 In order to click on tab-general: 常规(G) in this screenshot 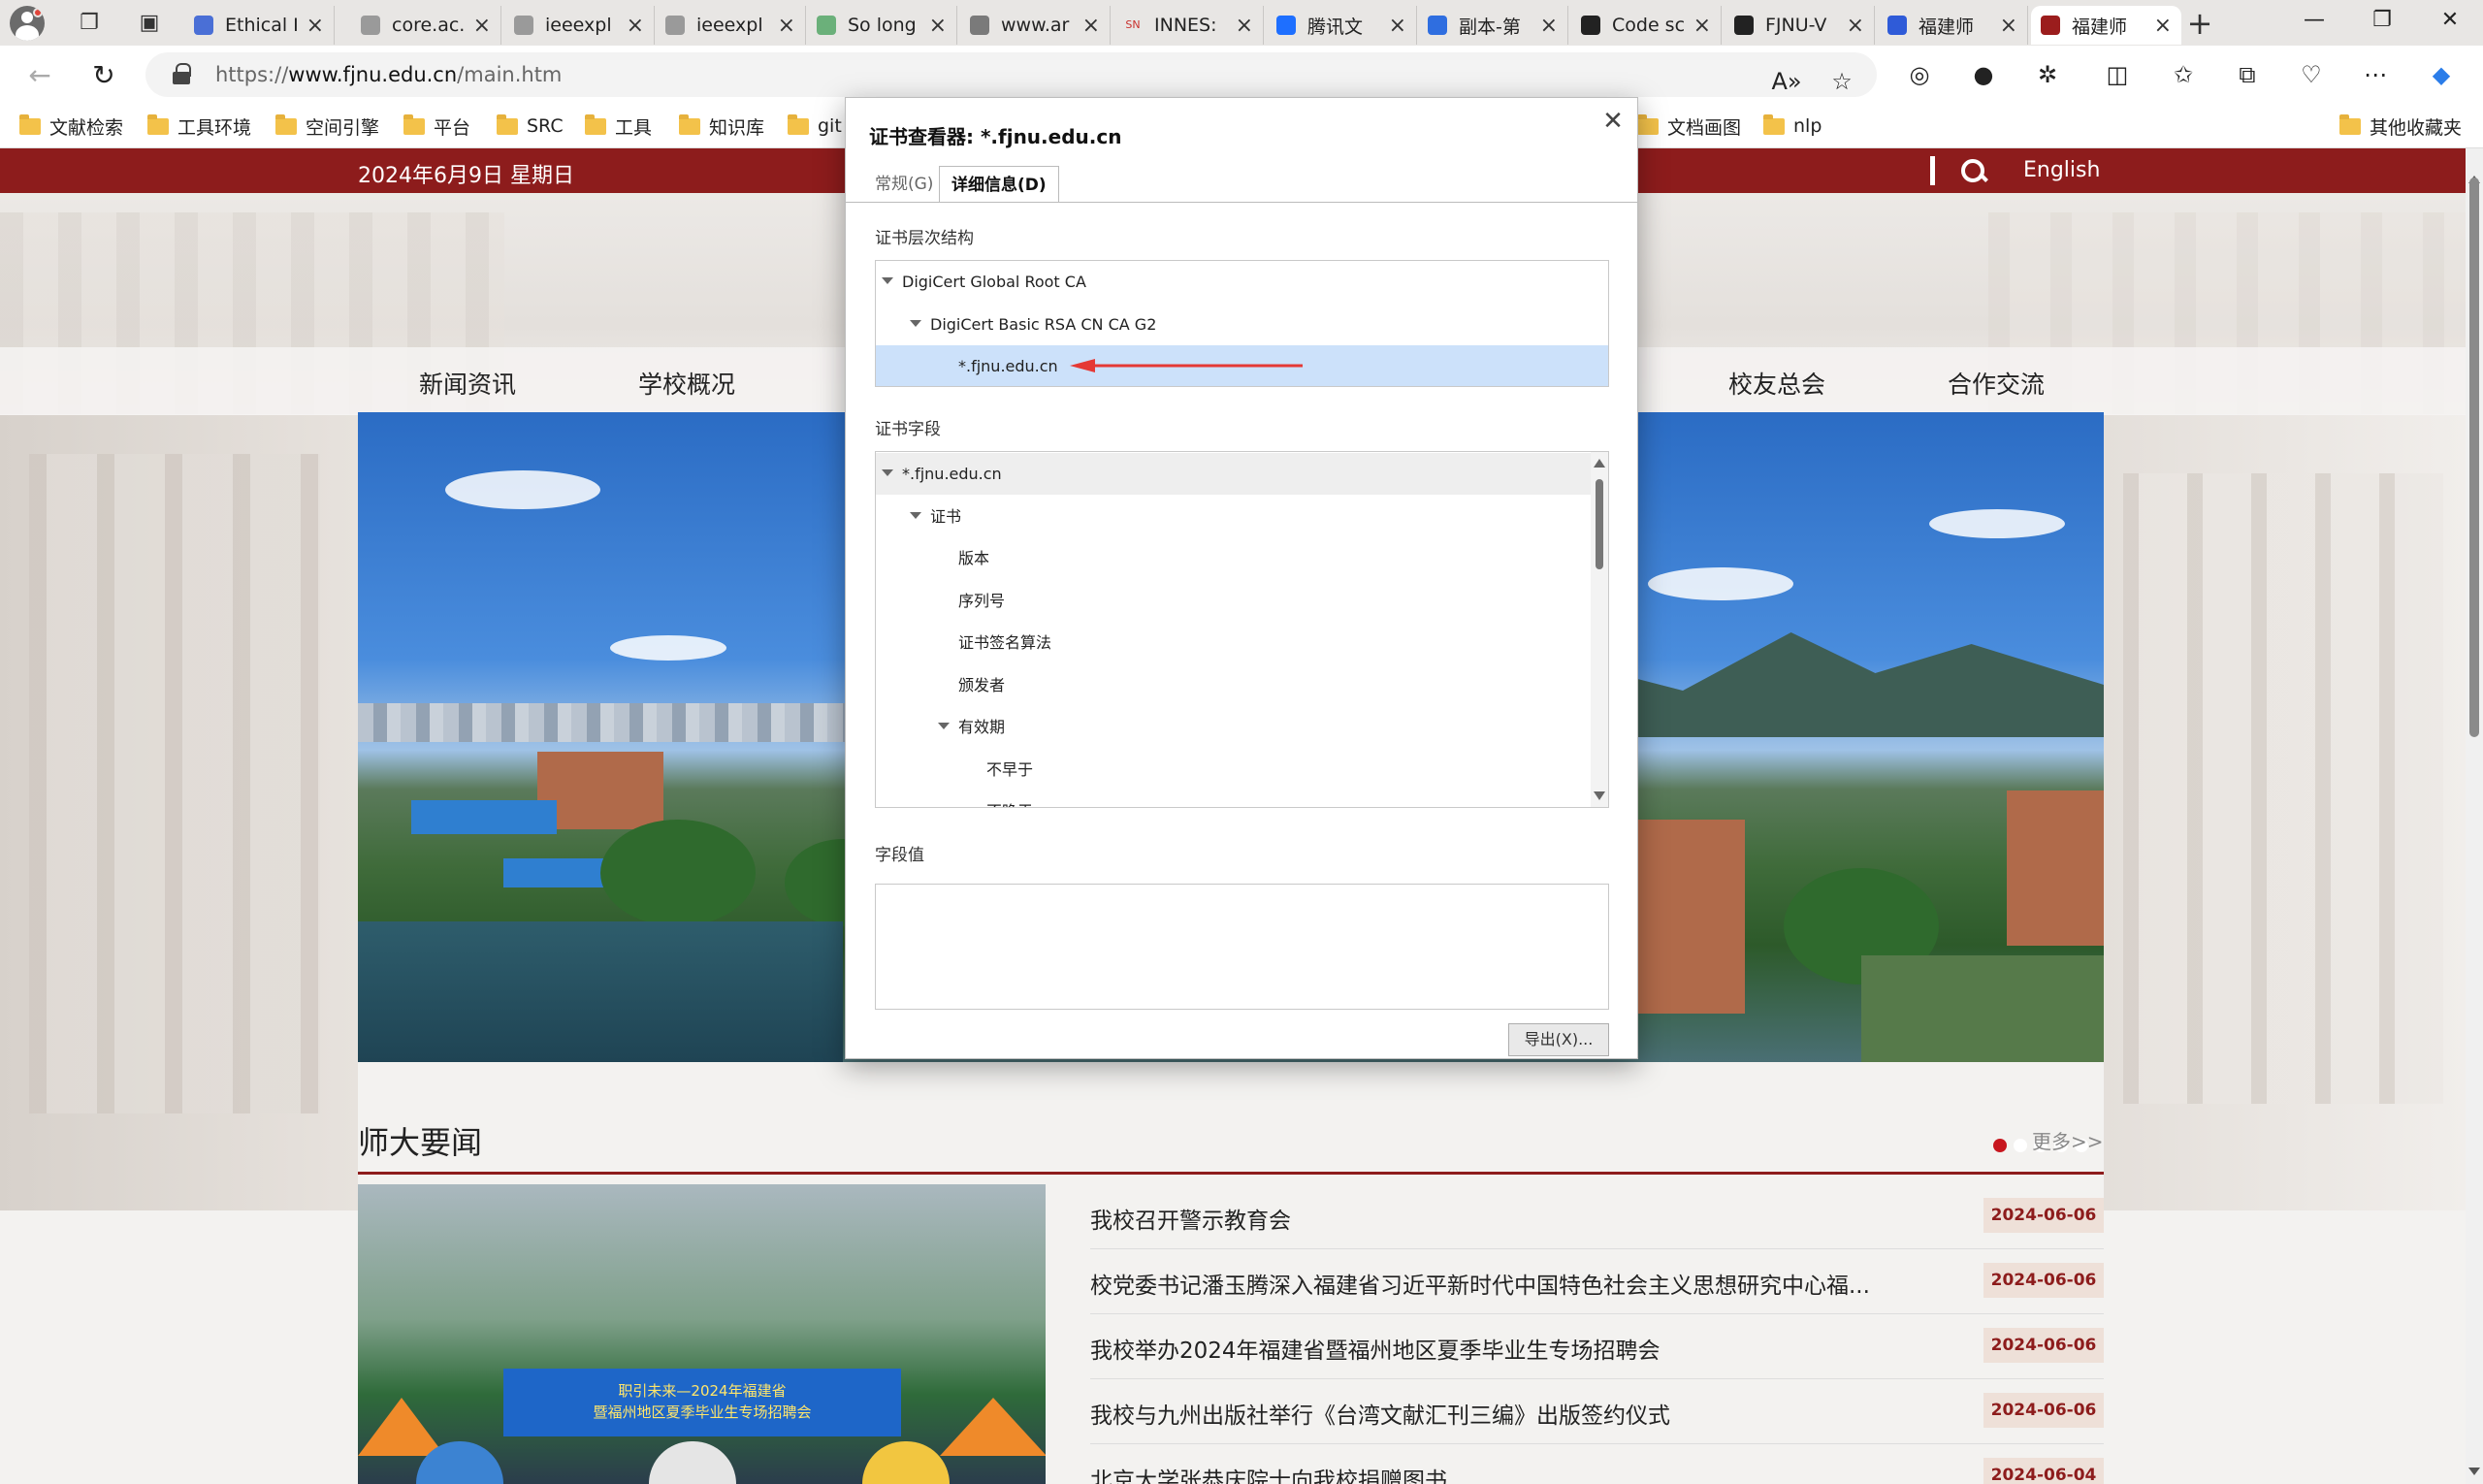, I will do `click(904, 184)`.